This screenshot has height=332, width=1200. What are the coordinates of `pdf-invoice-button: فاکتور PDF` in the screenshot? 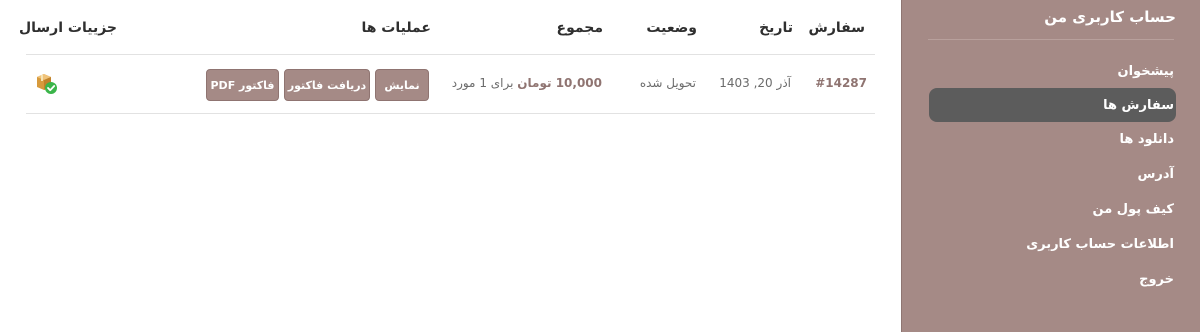 It's located at (242, 85).